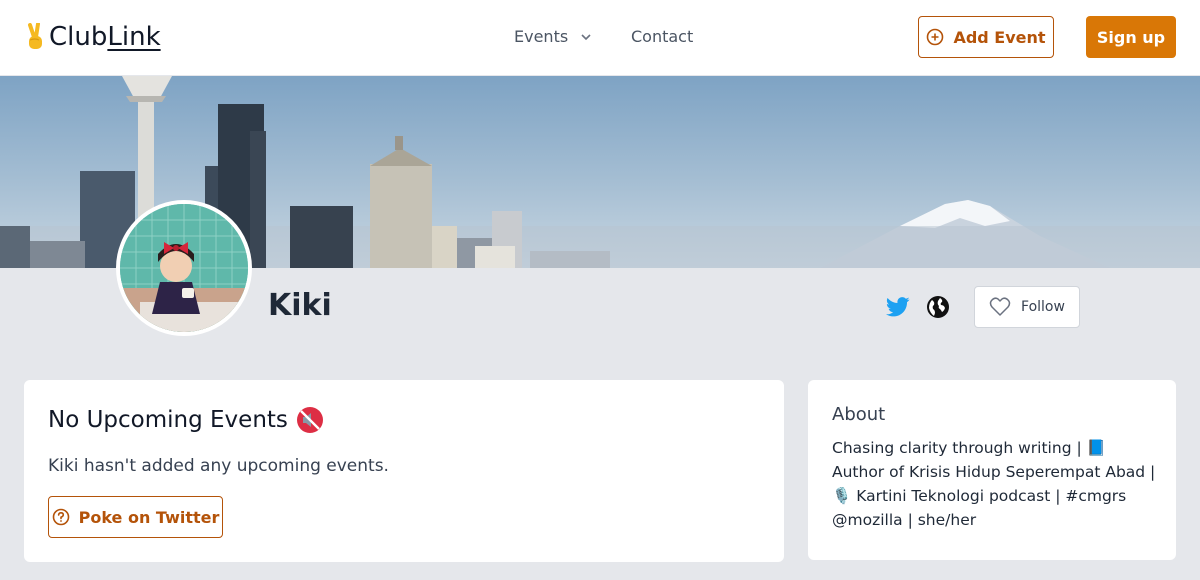 The height and width of the screenshot is (580, 1200). What do you see at coordinates (300, 305) in the screenshot?
I see `profile-name: Kiki` at bounding box center [300, 305].